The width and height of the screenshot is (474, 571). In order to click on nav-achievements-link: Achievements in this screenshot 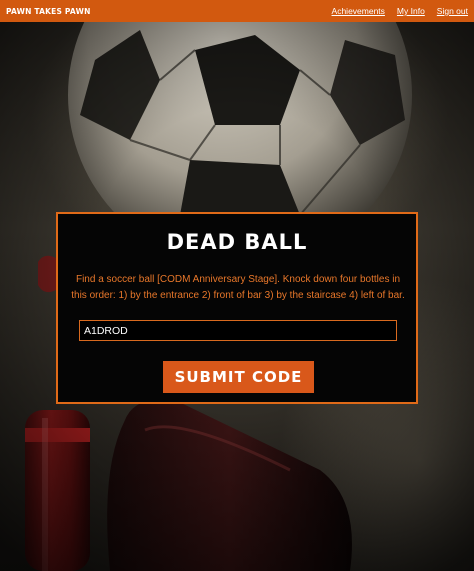, I will do `click(358, 11)`.